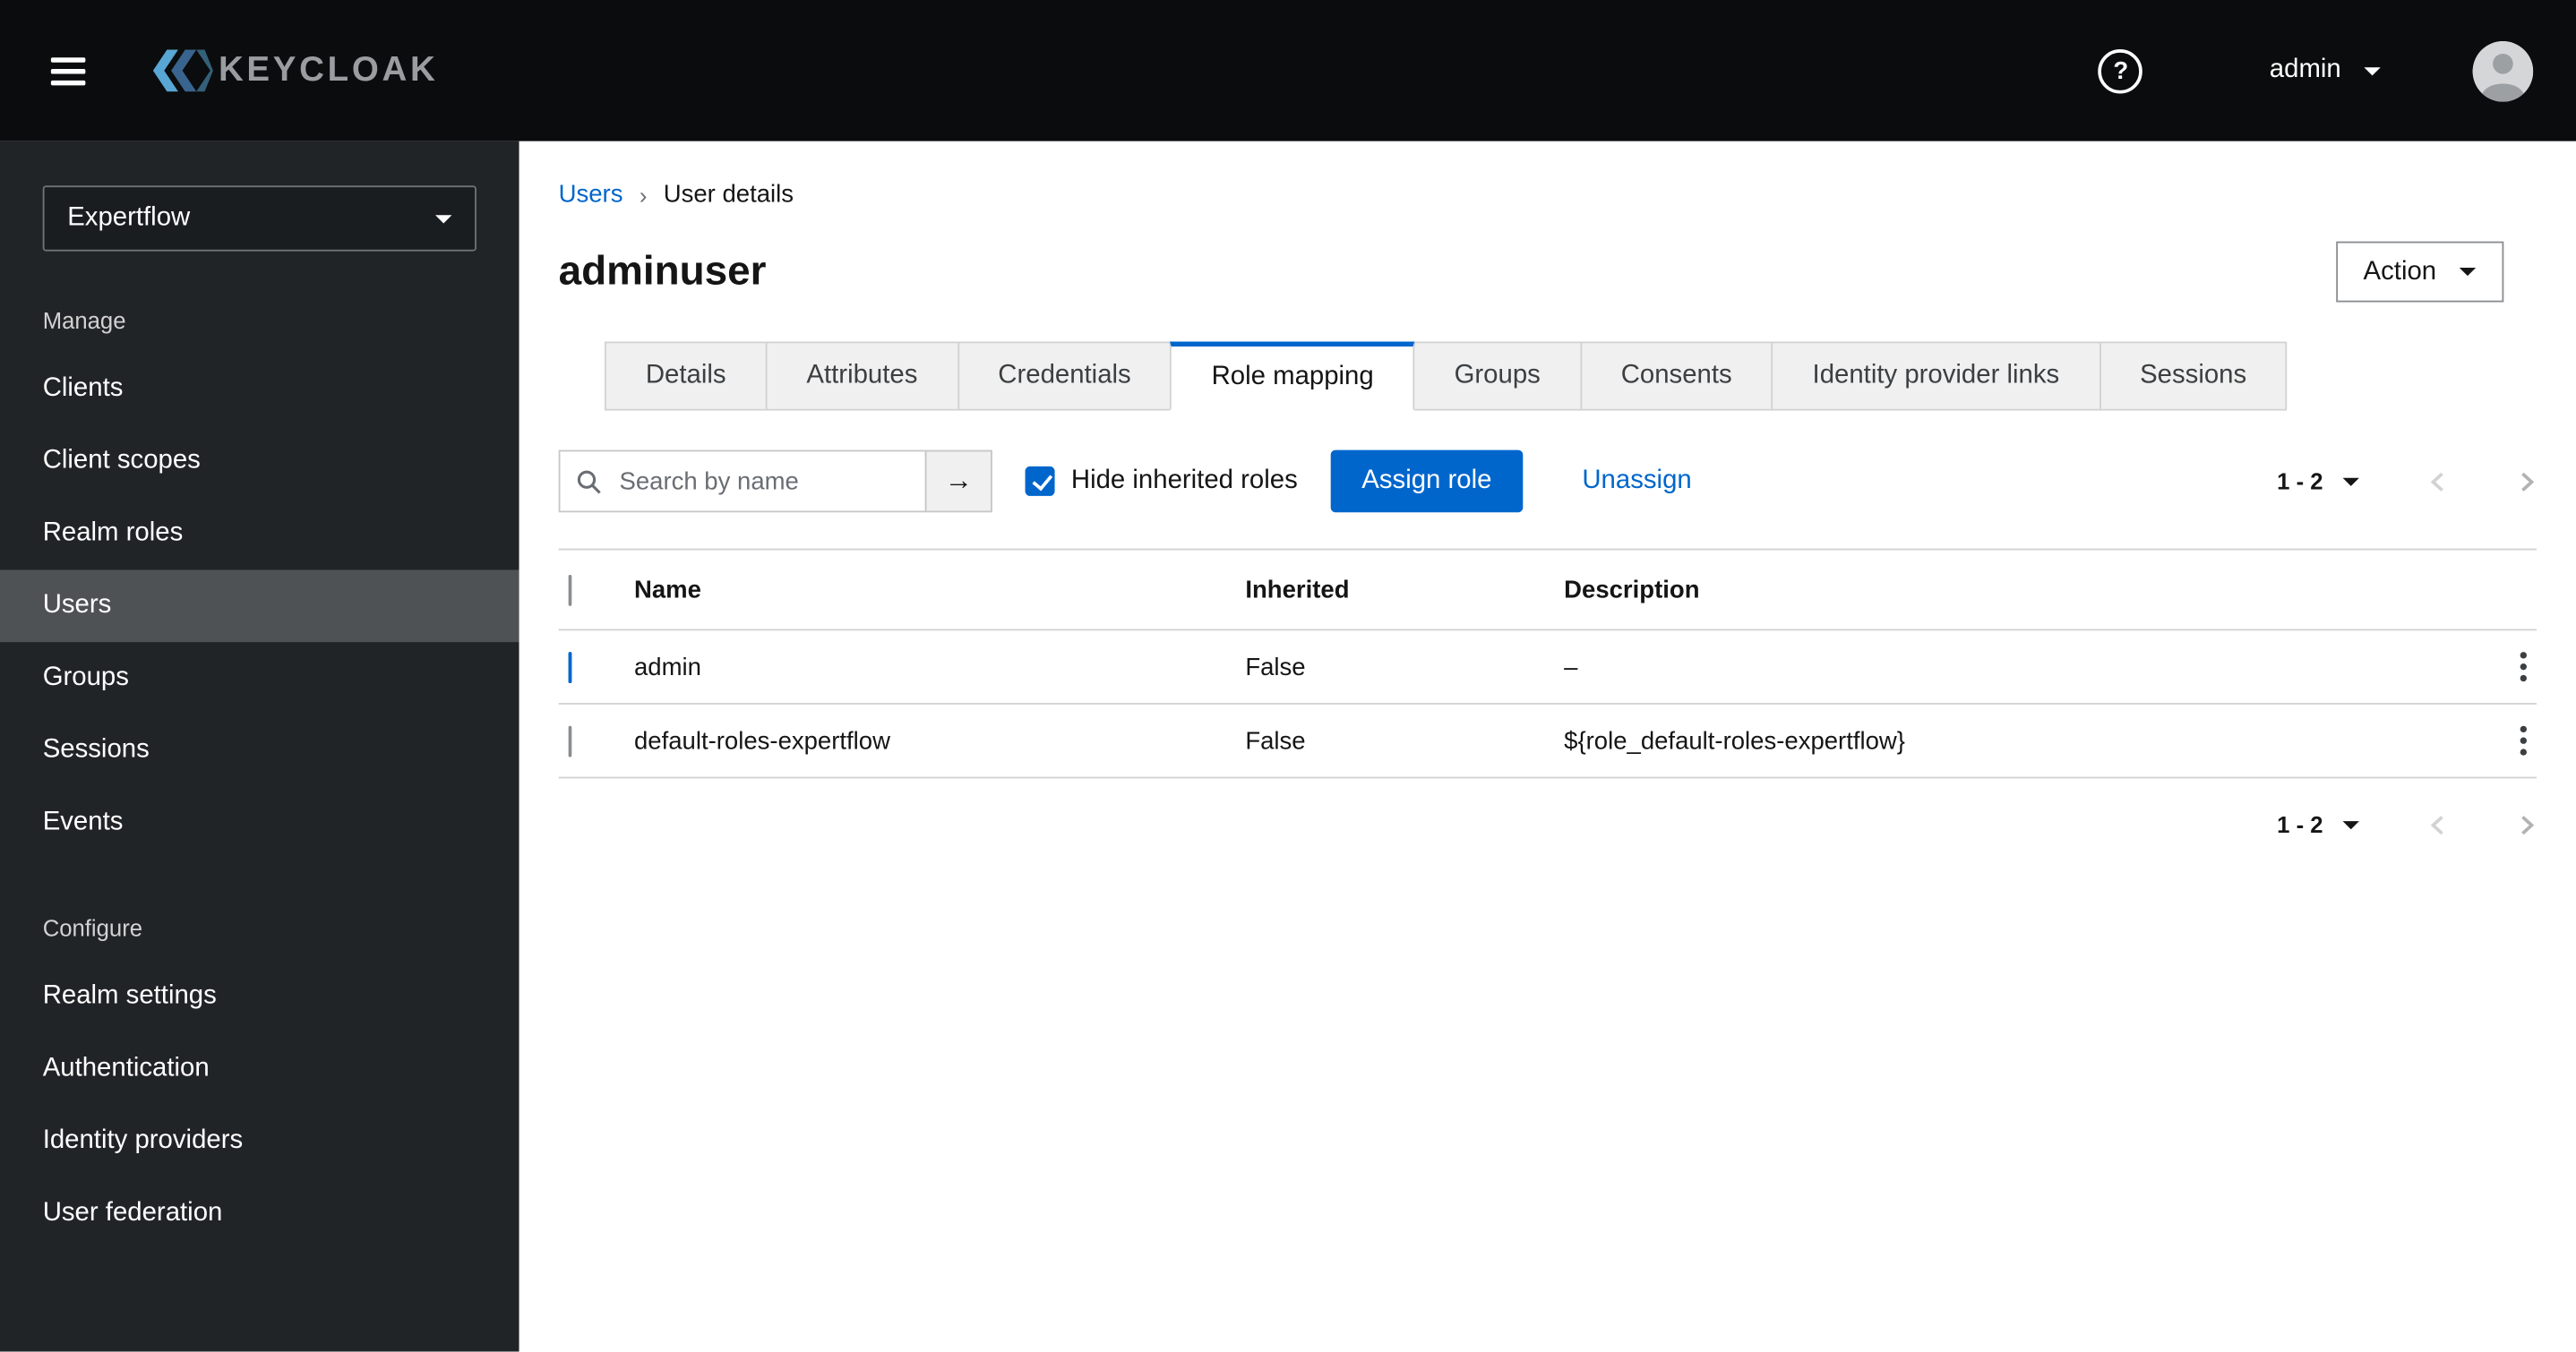 Image resolution: width=2576 pixels, height=1352 pixels. What do you see at coordinates (259, 997) in the screenshot?
I see `sidebar-item-realm-settings: Realm settings` at bounding box center [259, 997].